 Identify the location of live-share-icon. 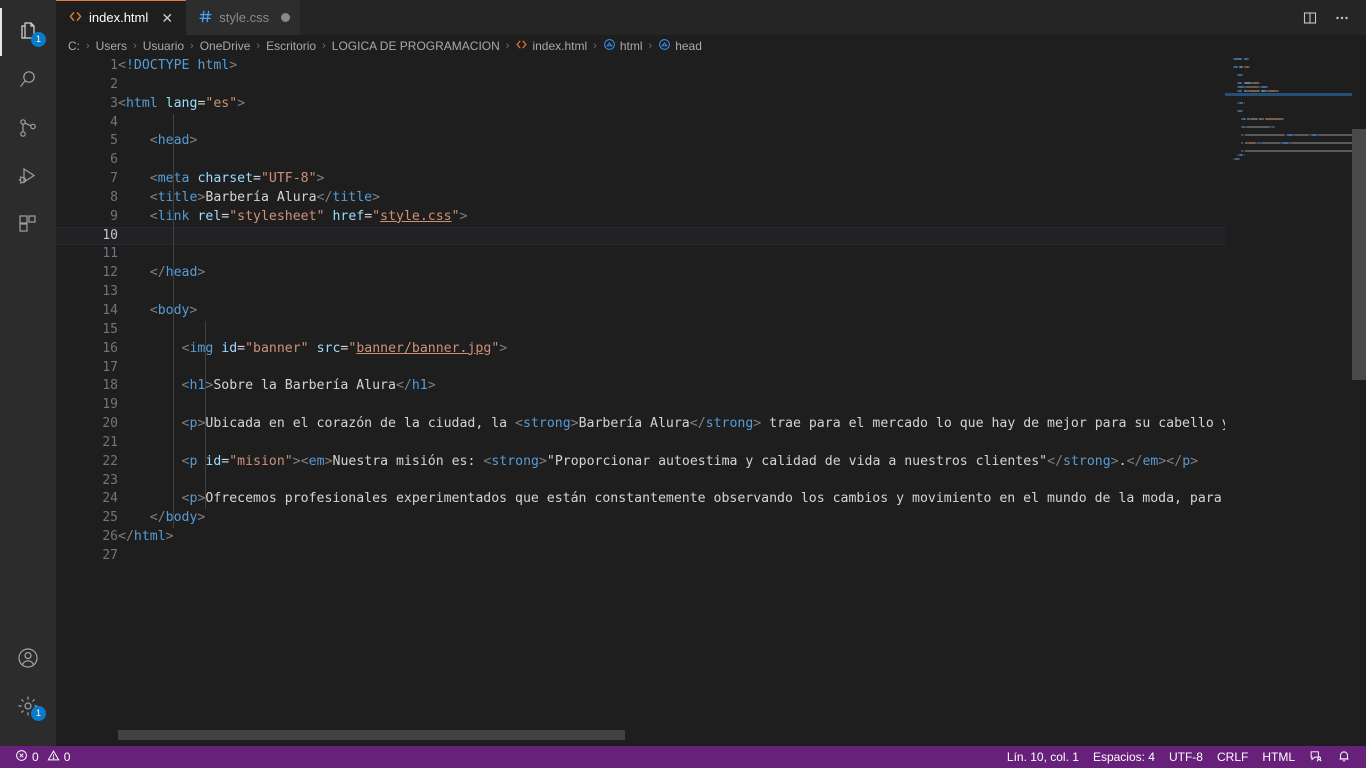
(1316, 757).